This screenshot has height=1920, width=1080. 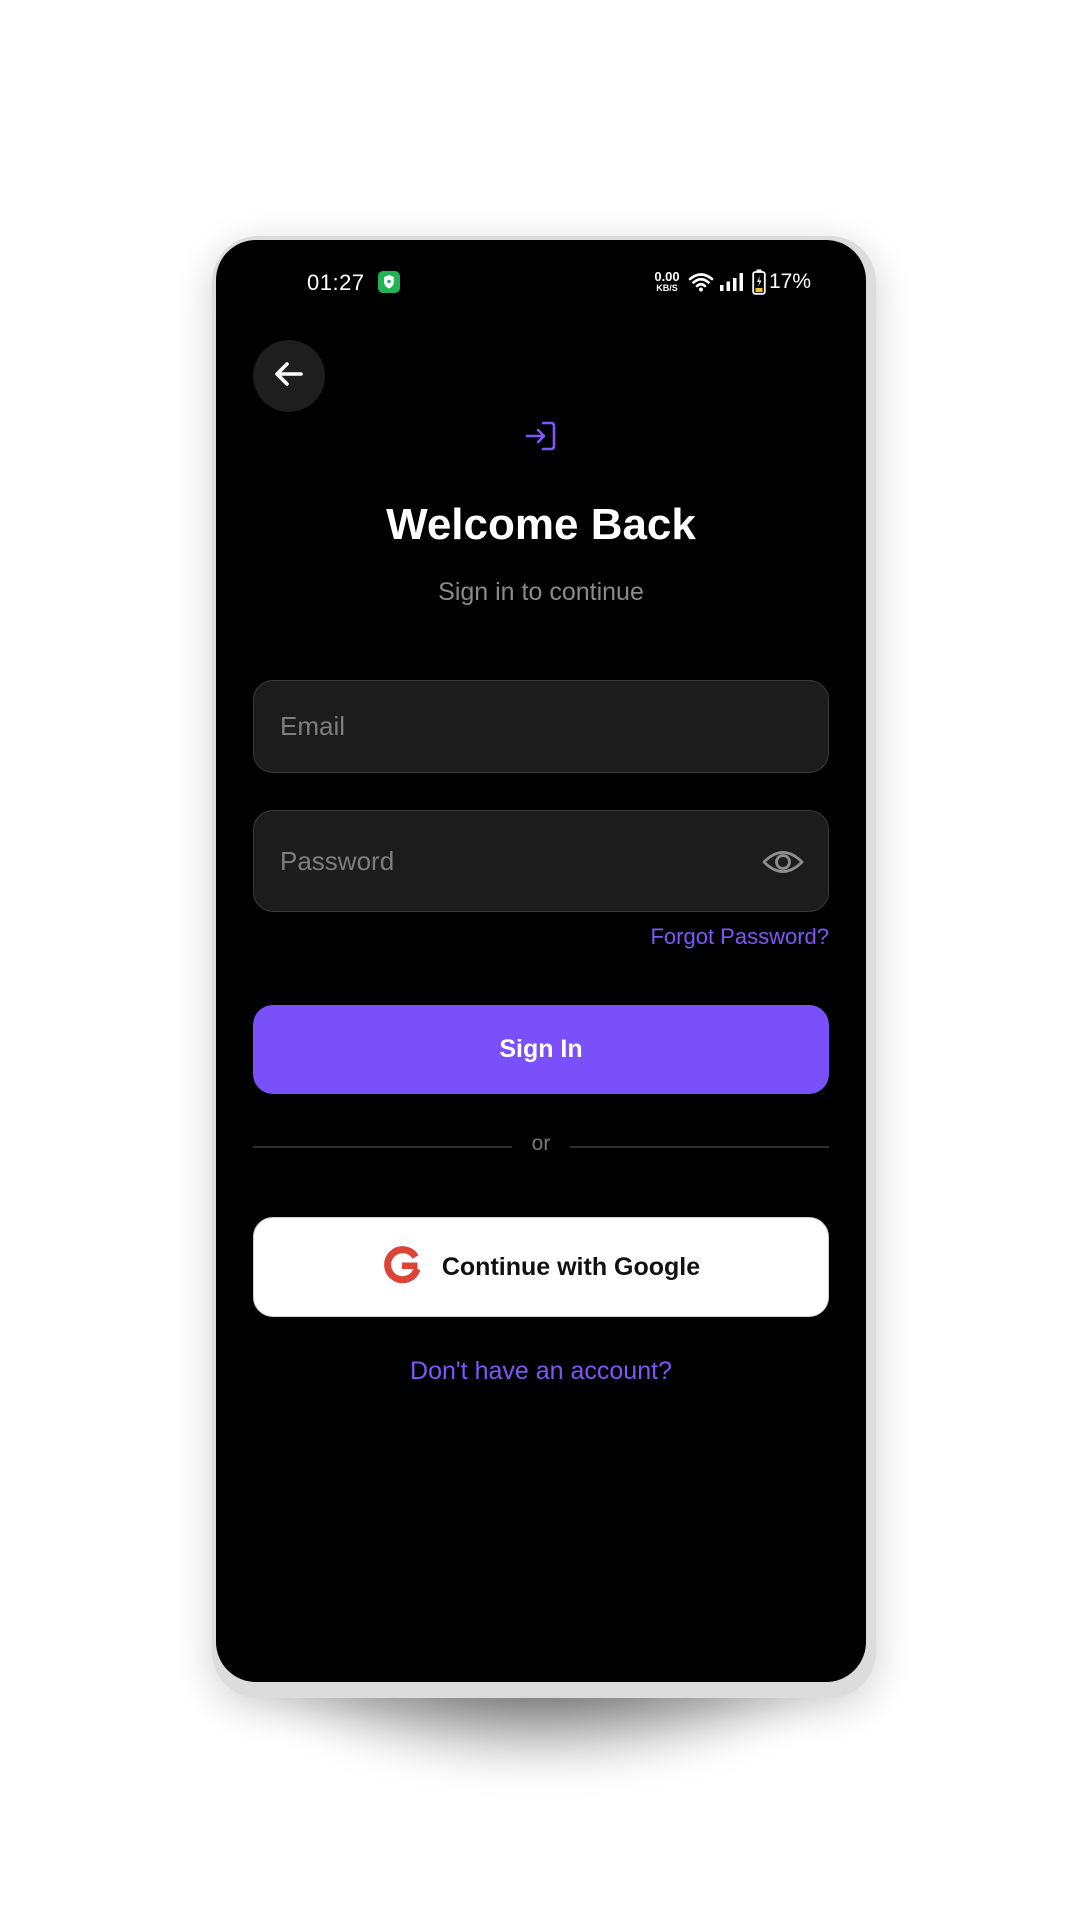 I want to click on status-time: 01:27, so click(x=336, y=282).